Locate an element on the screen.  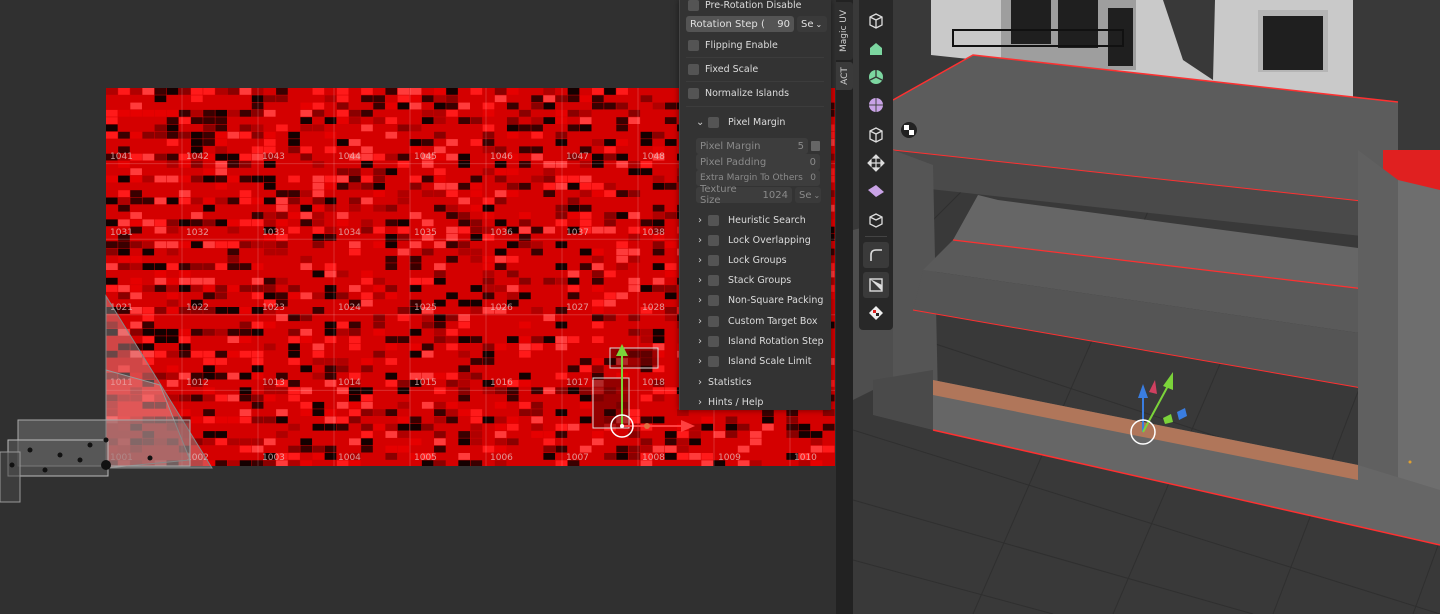
pie-icon is located at coordinates (876, 77).